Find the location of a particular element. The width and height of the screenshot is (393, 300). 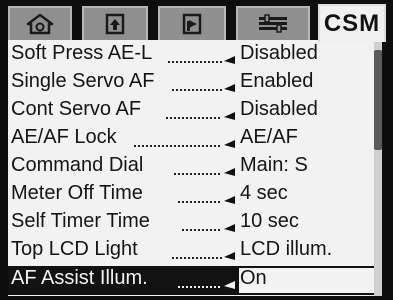

camera-icon is located at coordinates (115, 24).